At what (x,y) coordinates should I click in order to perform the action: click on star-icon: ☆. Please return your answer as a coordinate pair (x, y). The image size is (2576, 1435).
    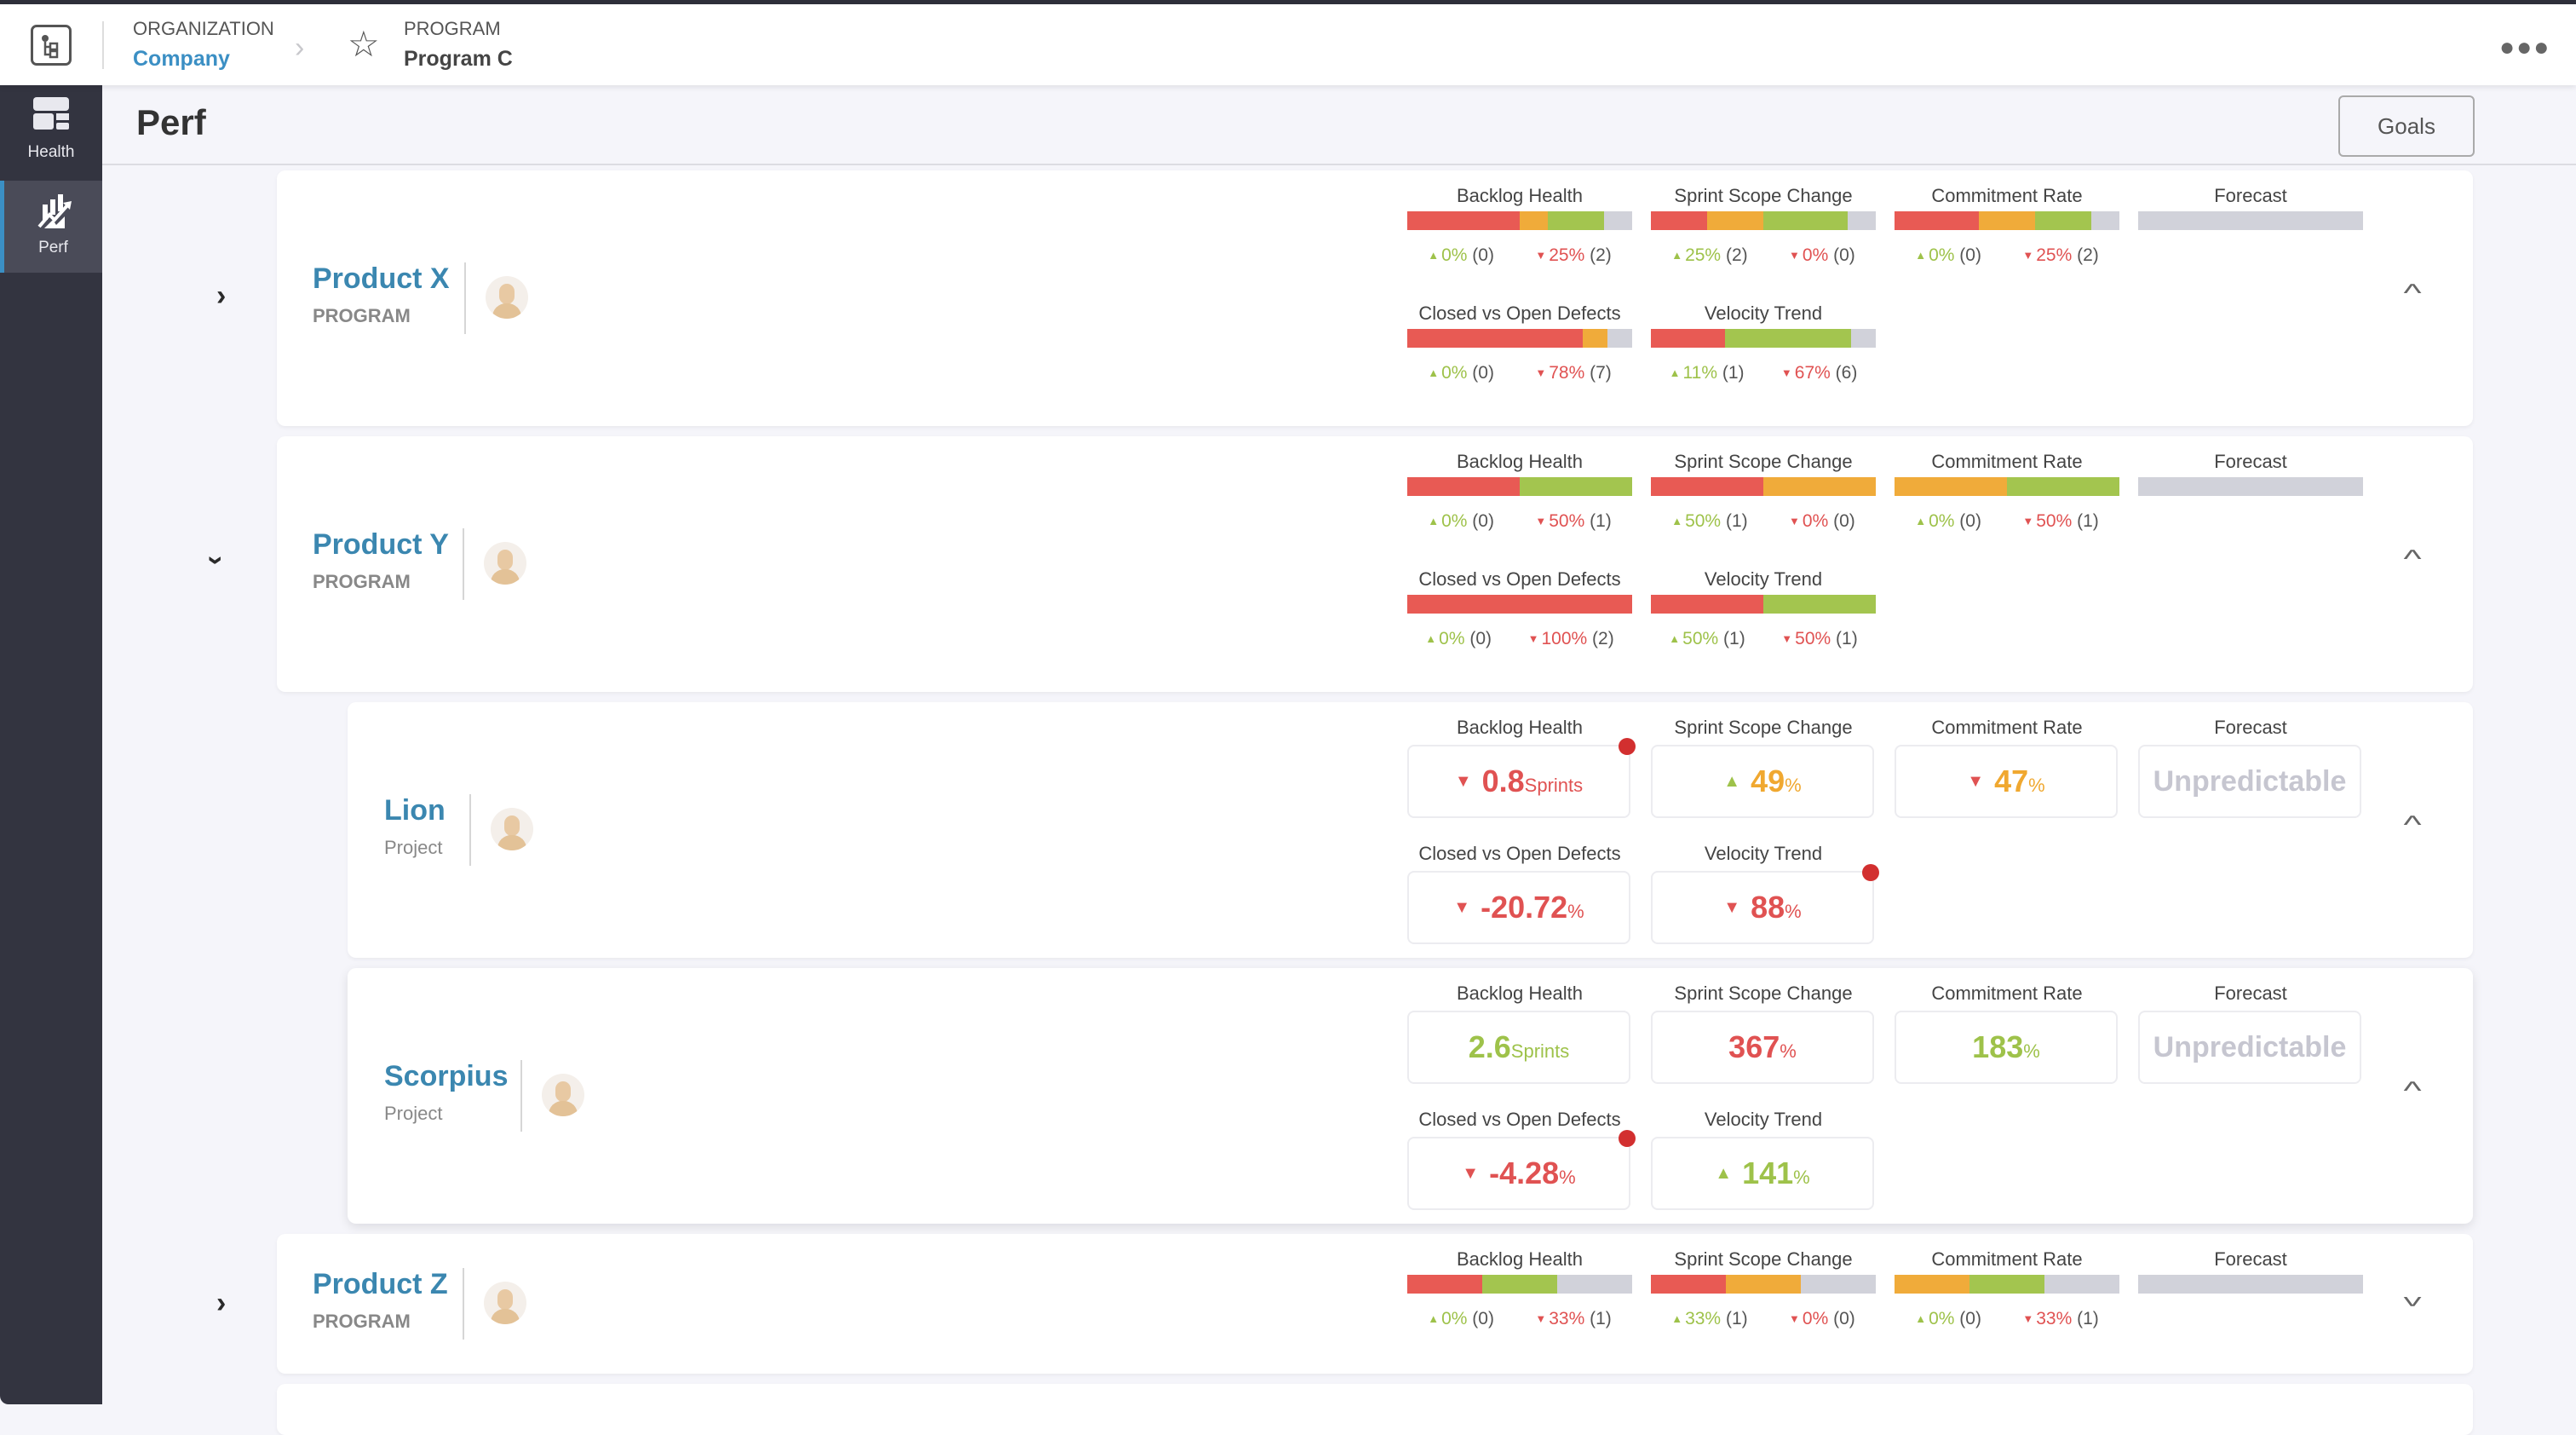
    Looking at the image, I should click on (364, 44).